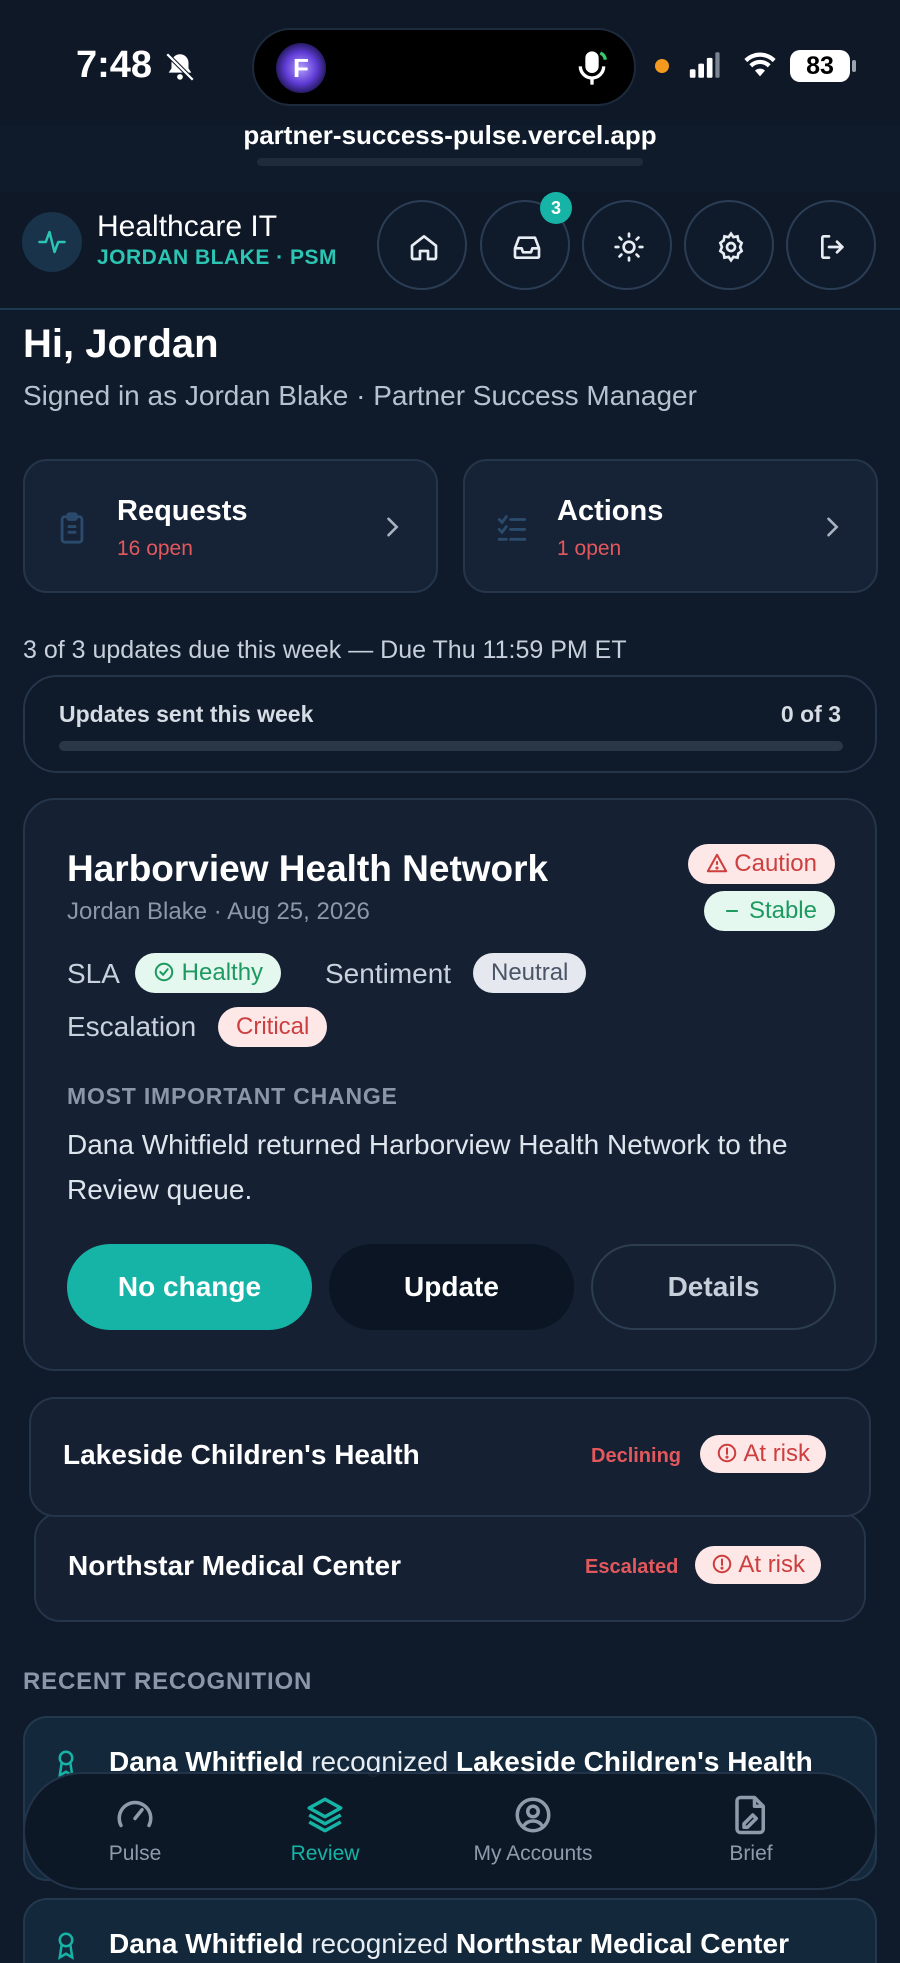  Describe the element at coordinates (450, 1831) in the screenshot. I see `bottom-nav: Pulse Review My Accounts Brief` at that location.